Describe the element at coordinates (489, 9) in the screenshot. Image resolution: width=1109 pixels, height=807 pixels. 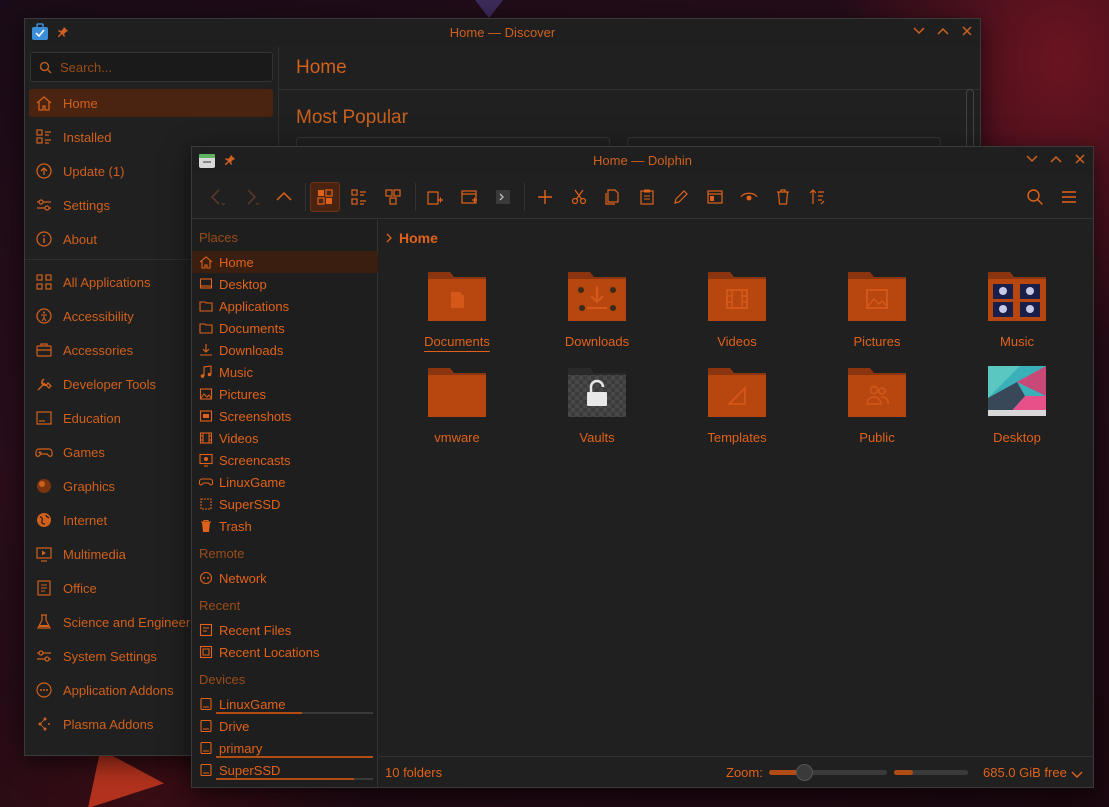
I see `wallpaper-shard` at that location.